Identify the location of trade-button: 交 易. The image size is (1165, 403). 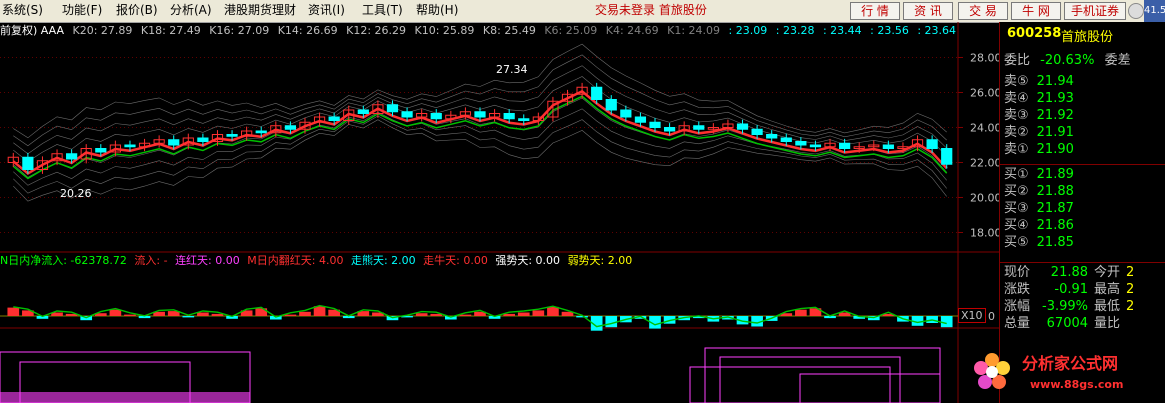
(983, 11).